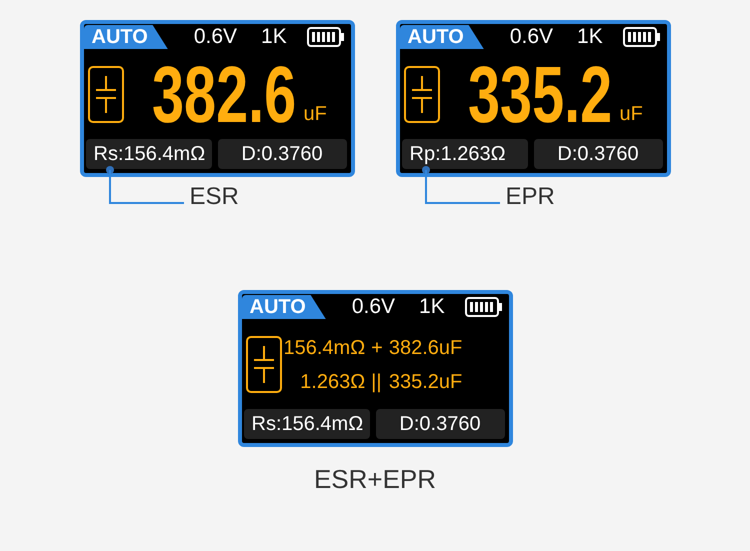 The width and height of the screenshot is (750, 551). I want to click on capacitance-value: 335.2uF, so click(425, 382).